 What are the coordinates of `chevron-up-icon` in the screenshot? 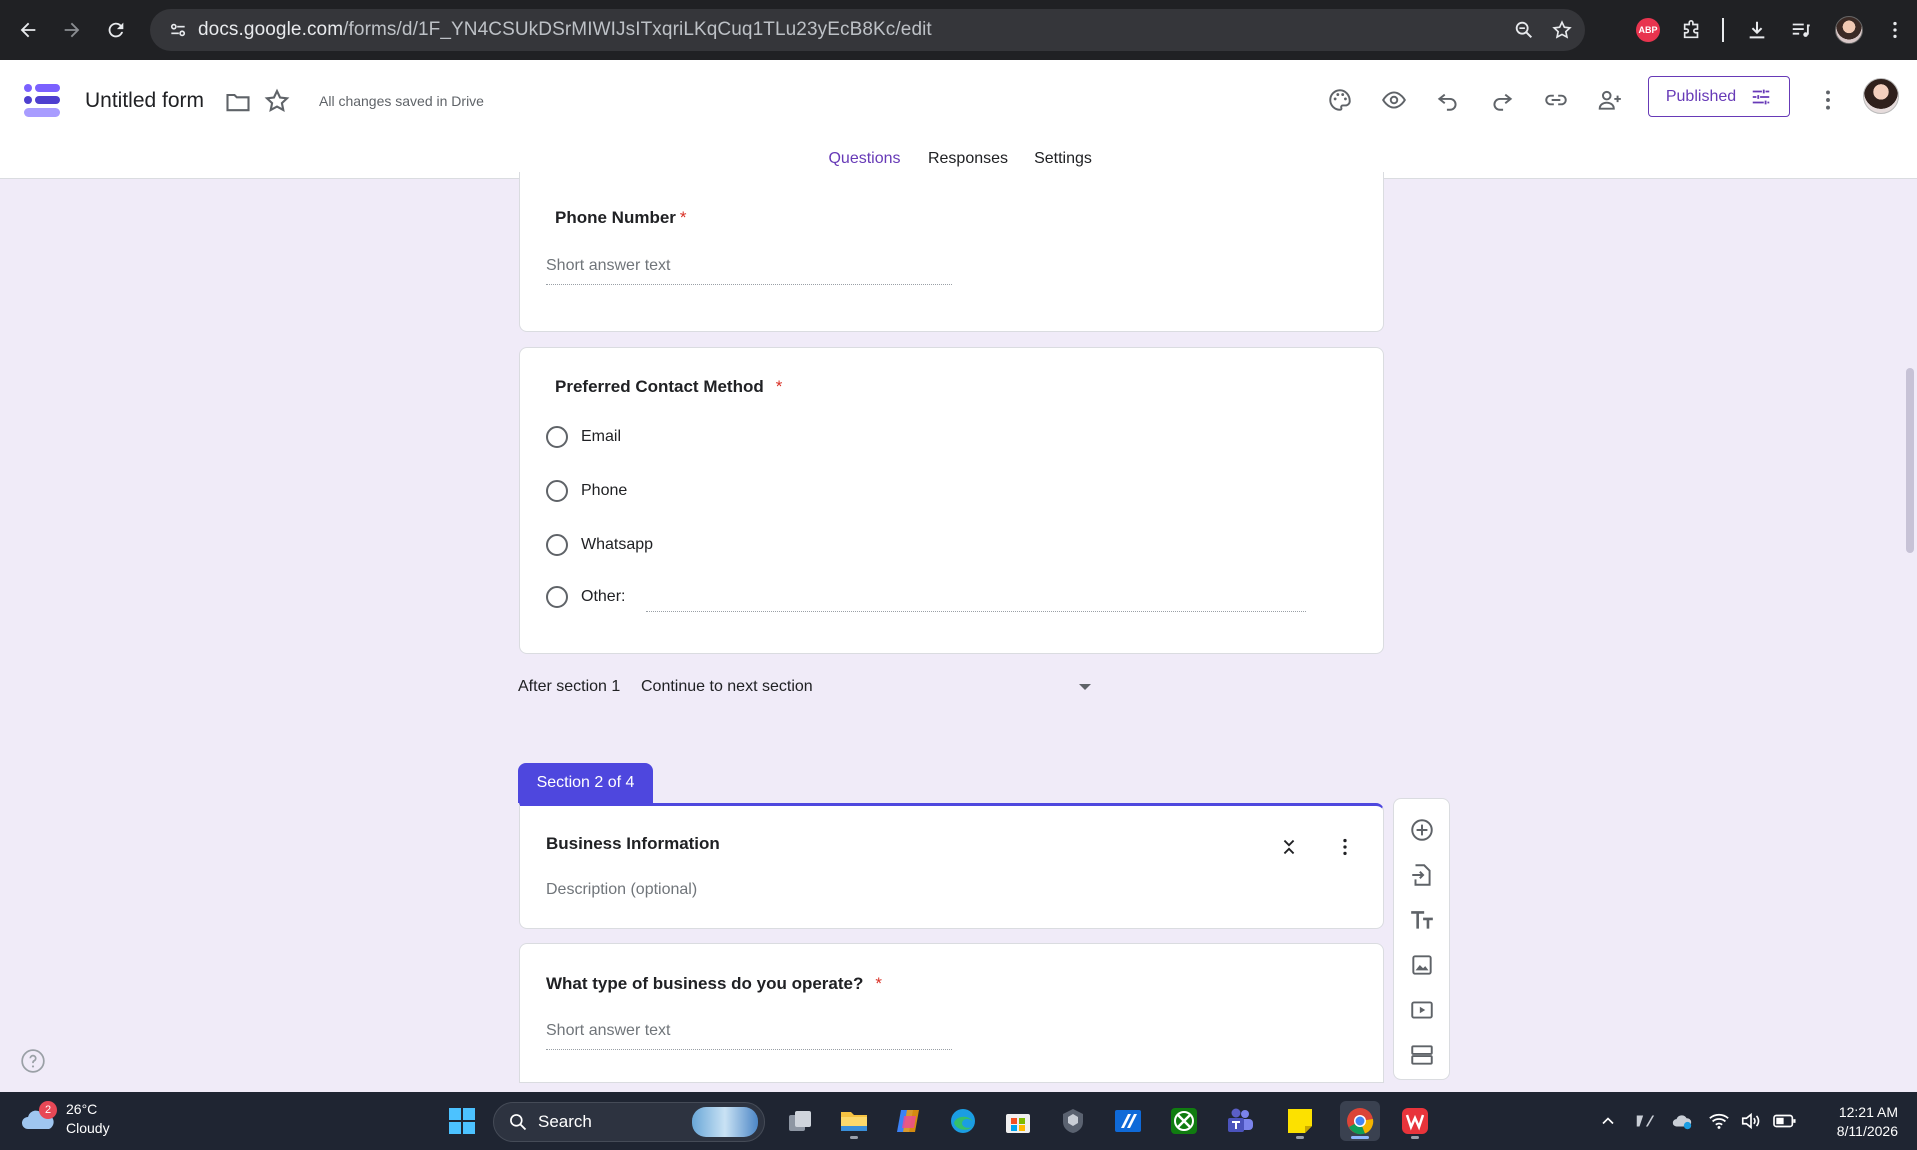 It's located at (1608, 1121).